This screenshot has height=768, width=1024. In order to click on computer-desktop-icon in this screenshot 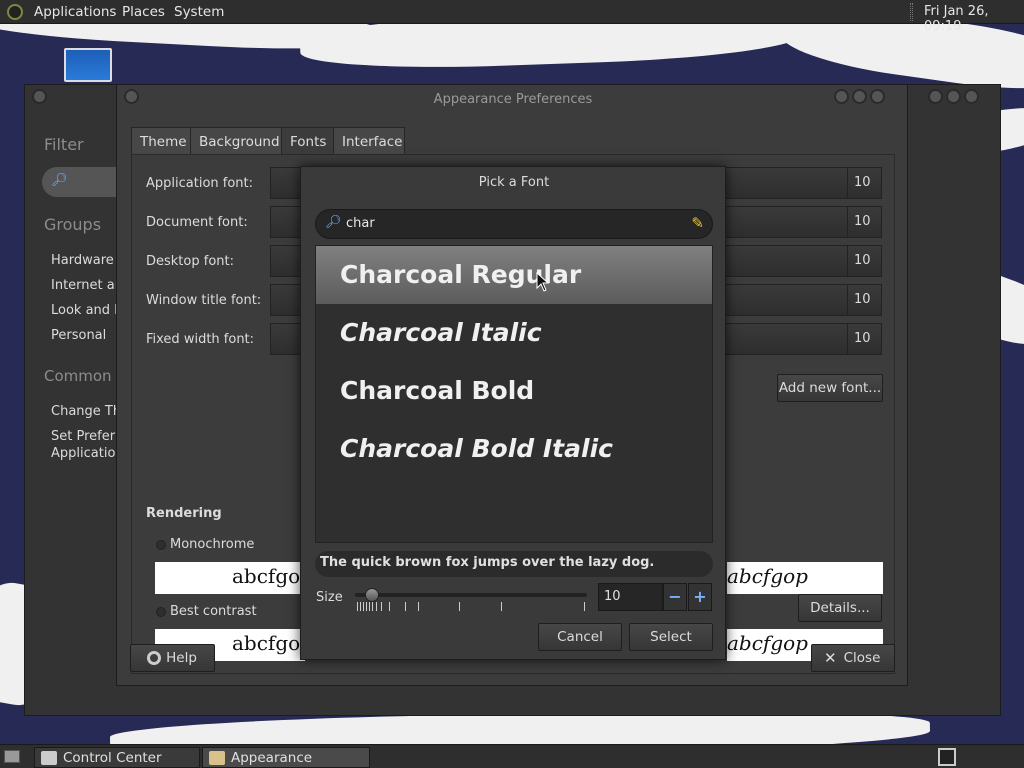, I will do `click(88, 65)`.